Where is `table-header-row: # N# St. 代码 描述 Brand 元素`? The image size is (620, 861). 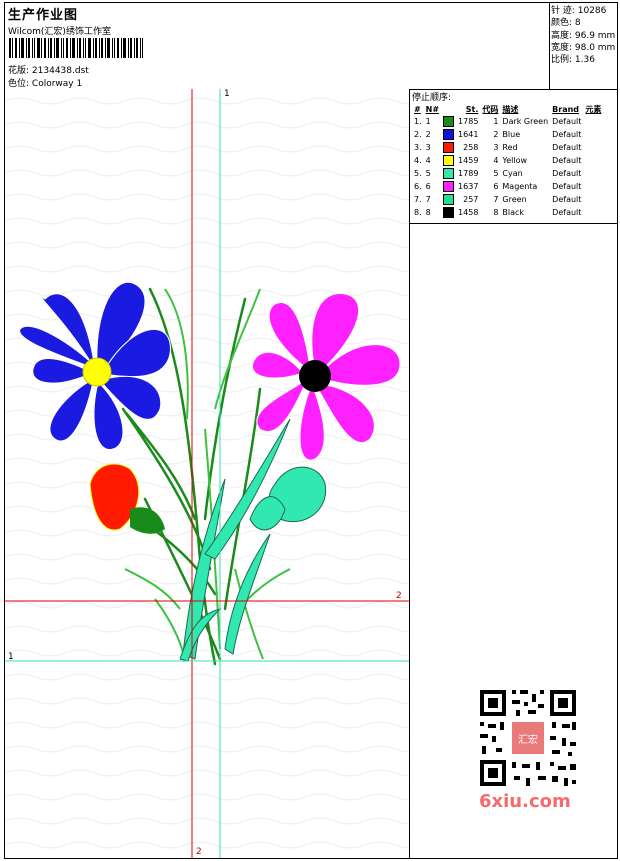 table-header-row: # N# St. 代码 描述 Brand 元素 is located at coordinates (507, 109).